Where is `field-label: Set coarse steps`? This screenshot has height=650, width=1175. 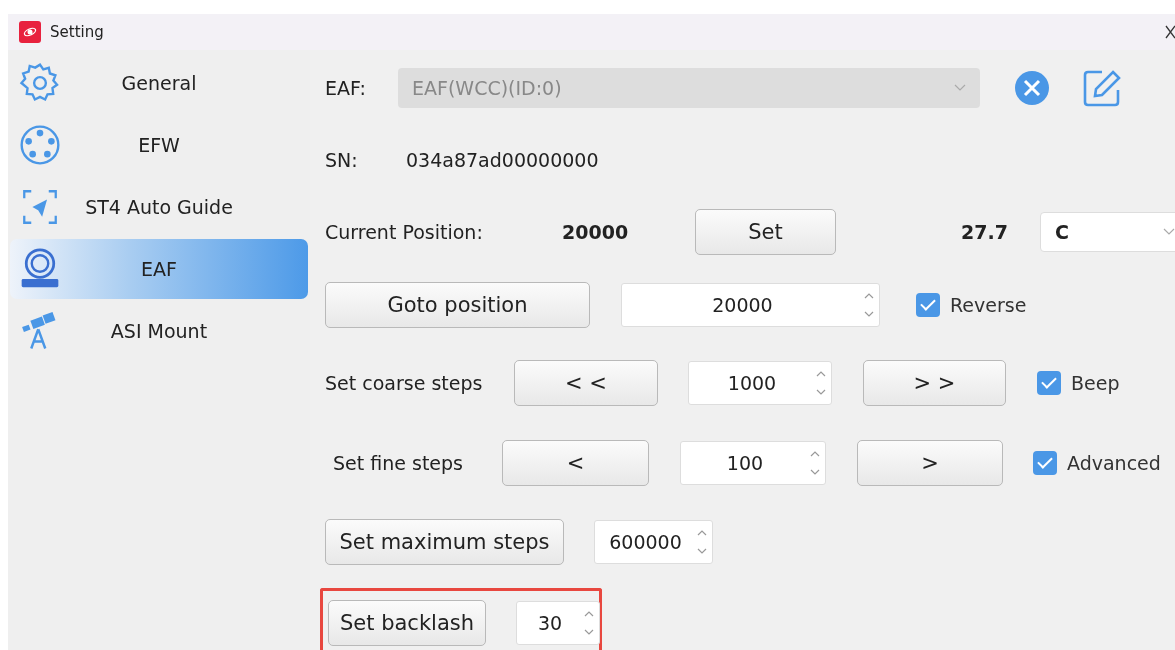 field-label: Set coarse steps is located at coordinates (404, 383).